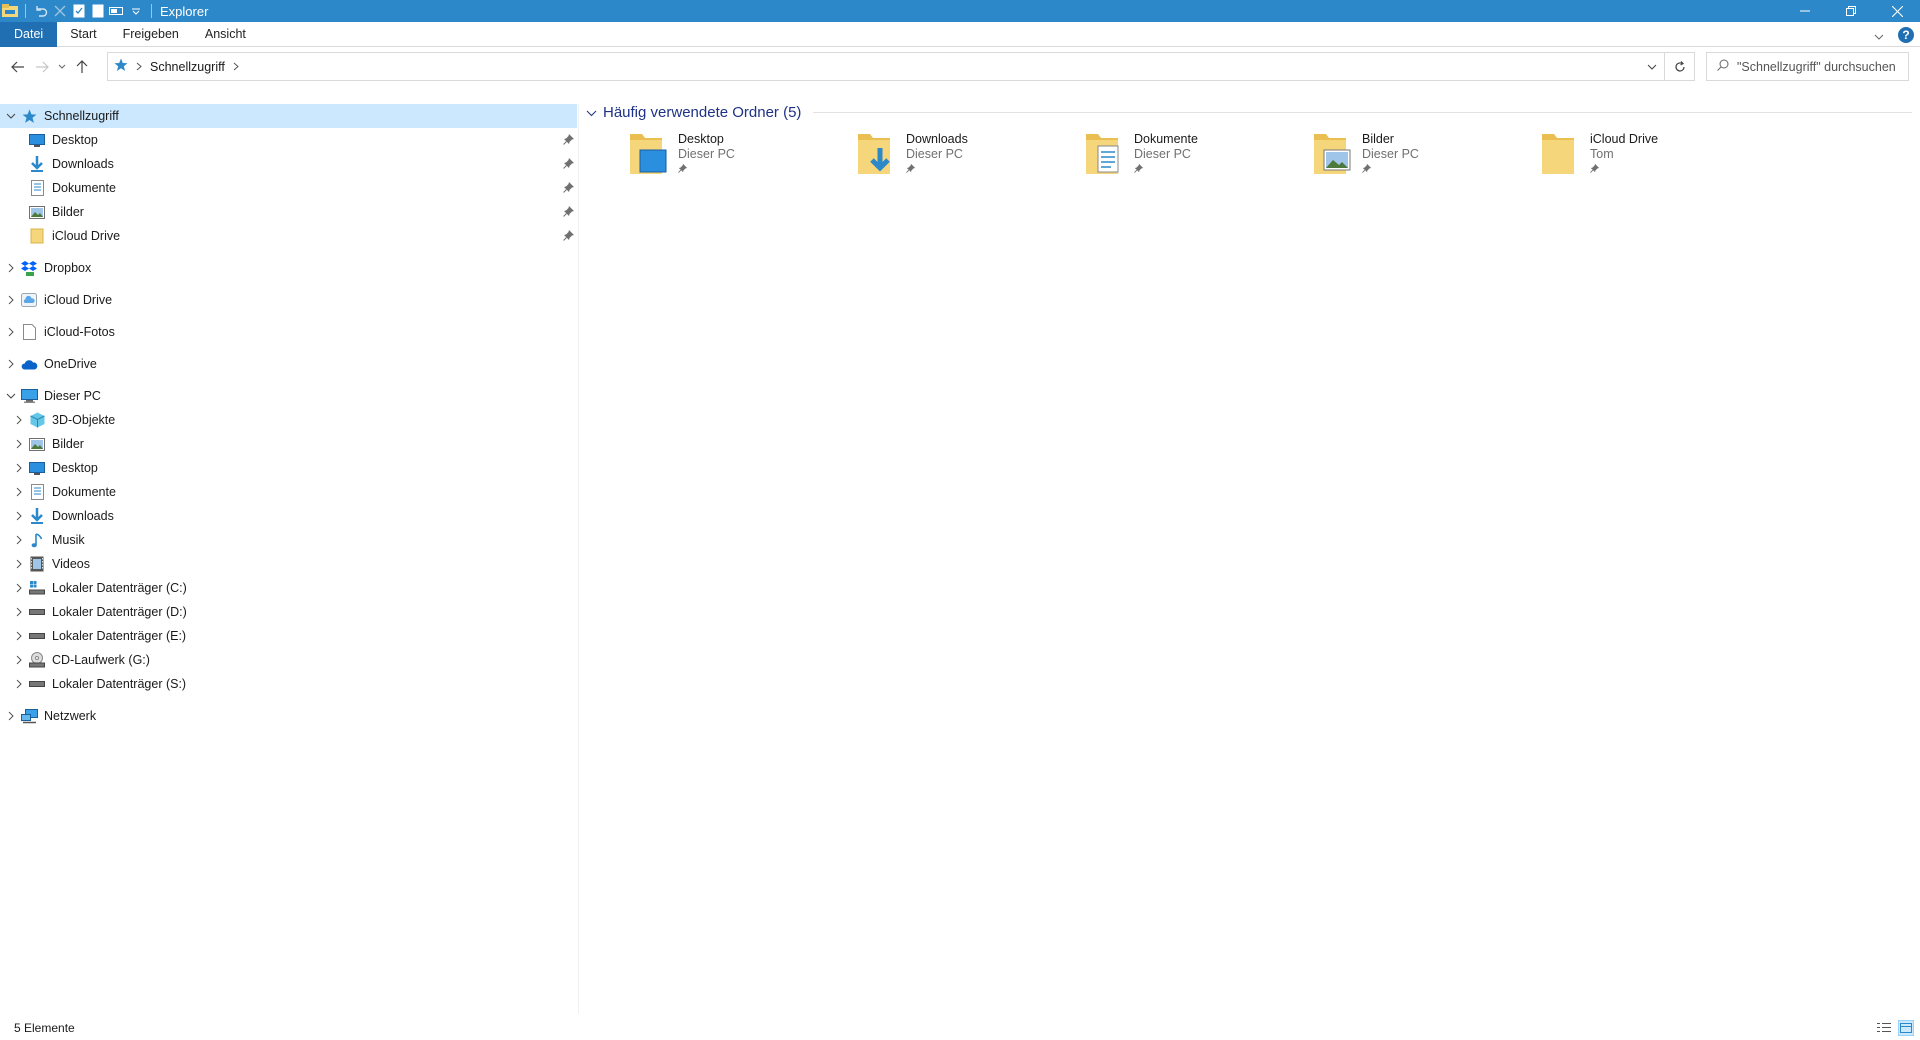  Describe the element at coordinates (1652, 66) in the screenshot. I see `address-history-dropdown` at that location.